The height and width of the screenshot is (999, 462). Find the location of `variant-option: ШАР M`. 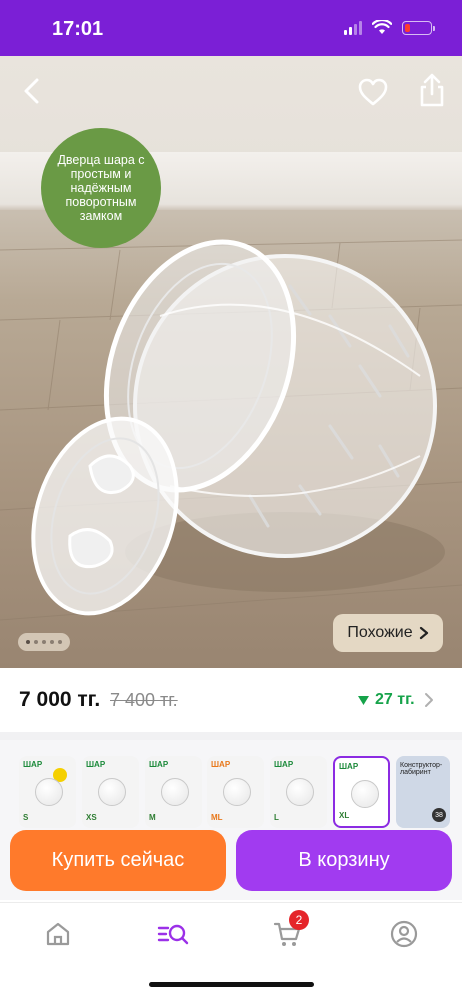

variant-option: ШАР M is located at coordinates (173, 792).